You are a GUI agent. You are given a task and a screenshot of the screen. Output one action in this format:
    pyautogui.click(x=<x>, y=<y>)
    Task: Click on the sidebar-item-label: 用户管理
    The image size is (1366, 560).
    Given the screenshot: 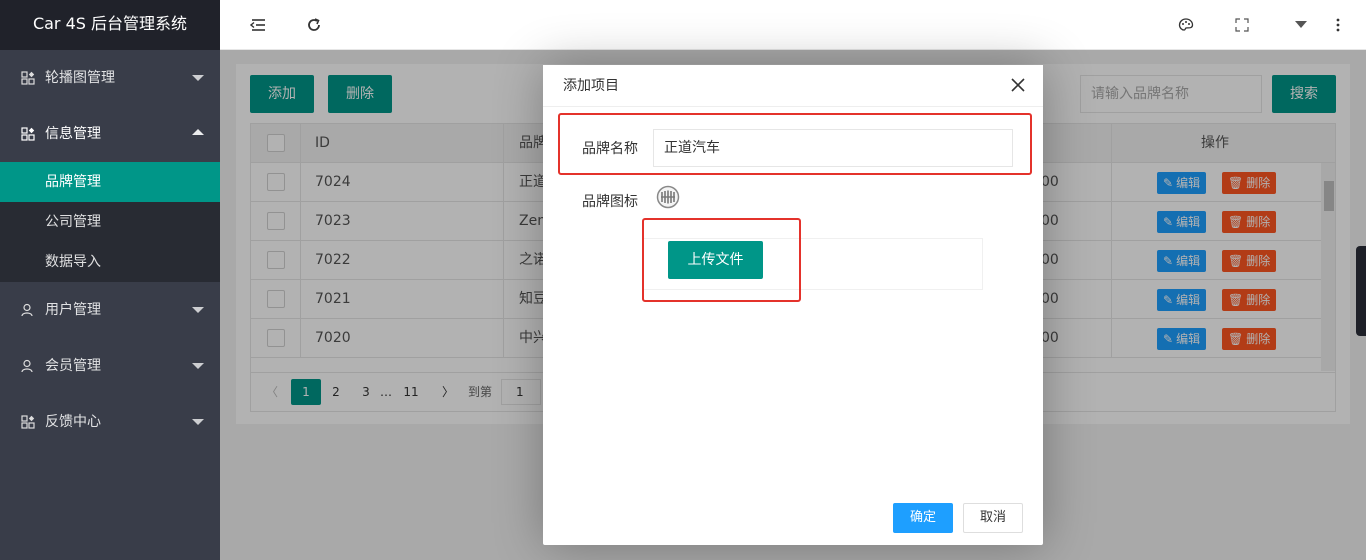 What is the action you would take?
    pyautogui.click(x=73, y=310)
    